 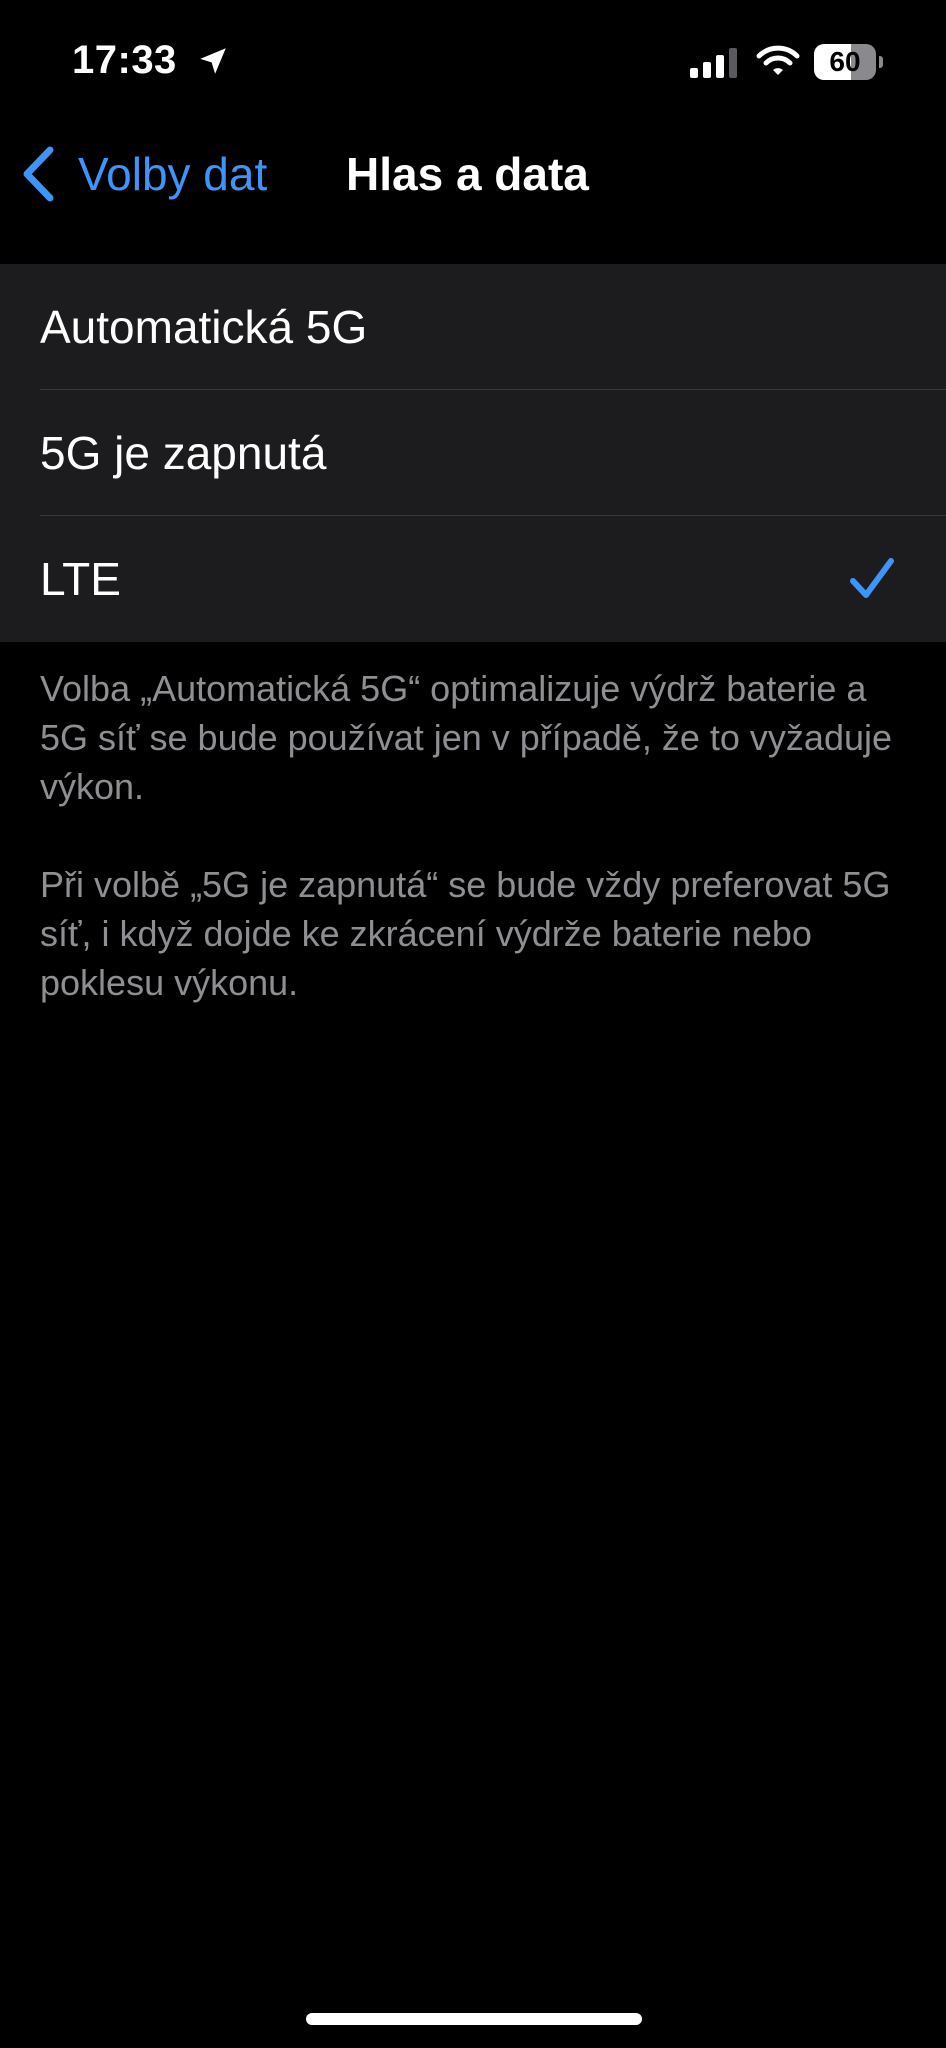 What do you see at coordinates (474, 2019) in the screenshot?
I see `home-indicator` at bounding box center [474, 2019].